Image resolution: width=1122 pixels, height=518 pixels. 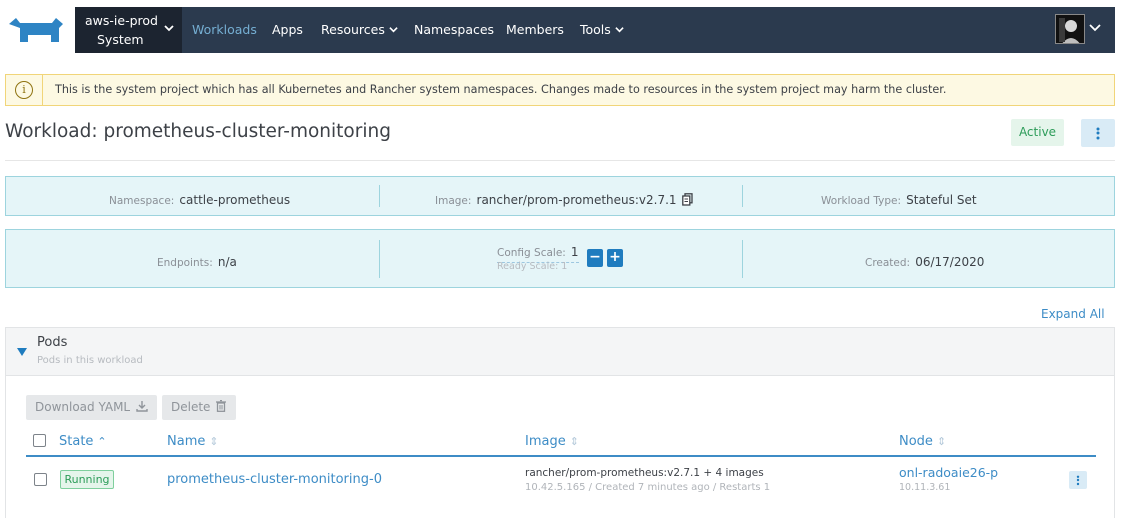 I want to click on status-badge: Active, so click(x=1037, y=132).